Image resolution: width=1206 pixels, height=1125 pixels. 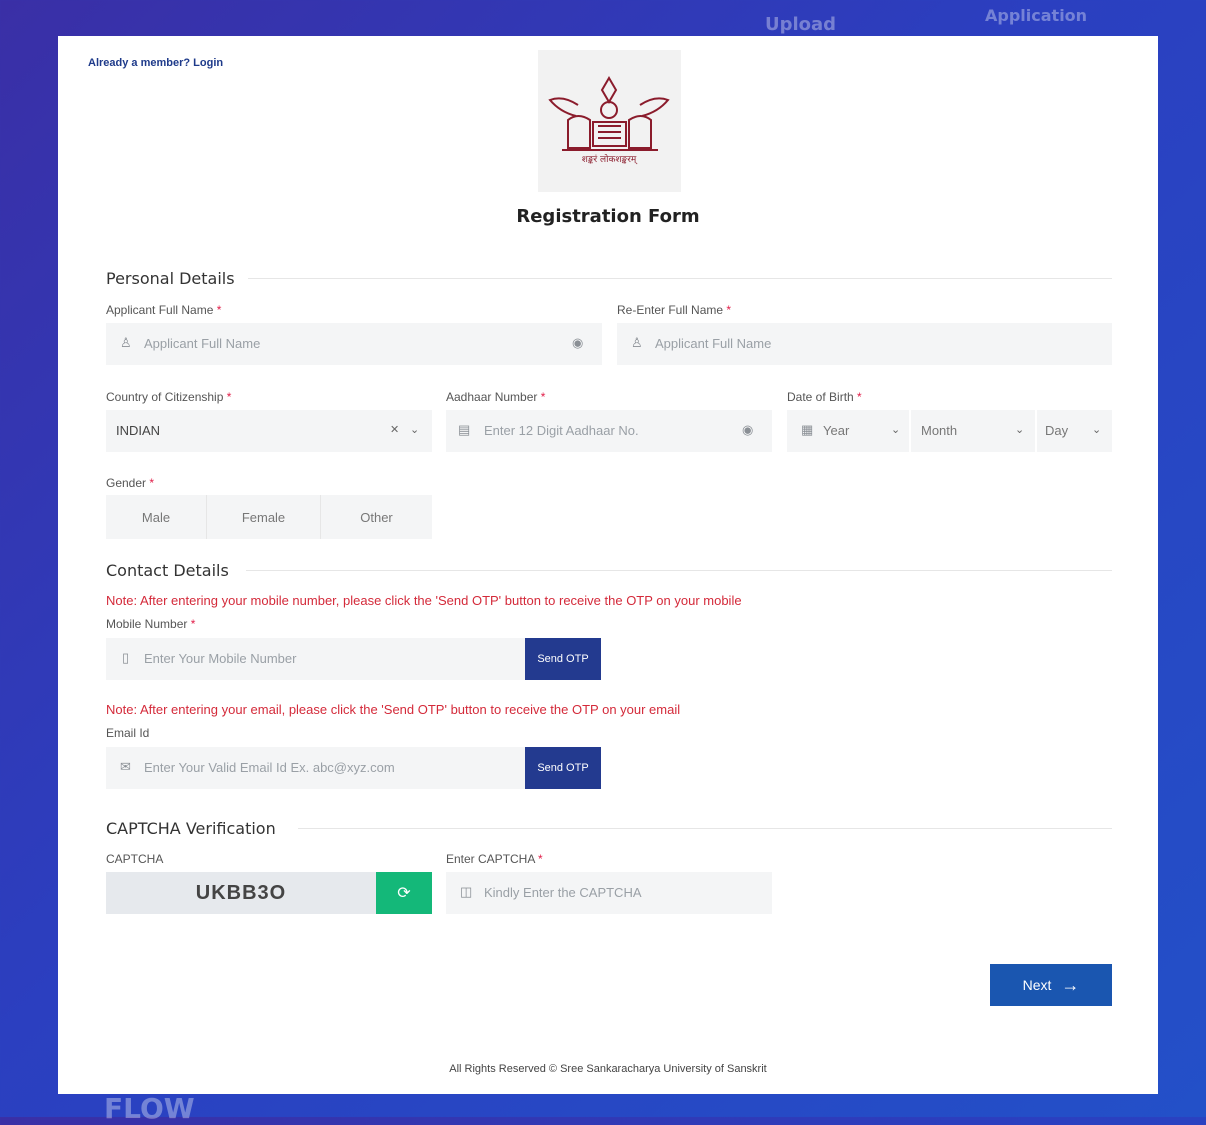 I want to click on dob-month: Month, so click(x=939, y=430).